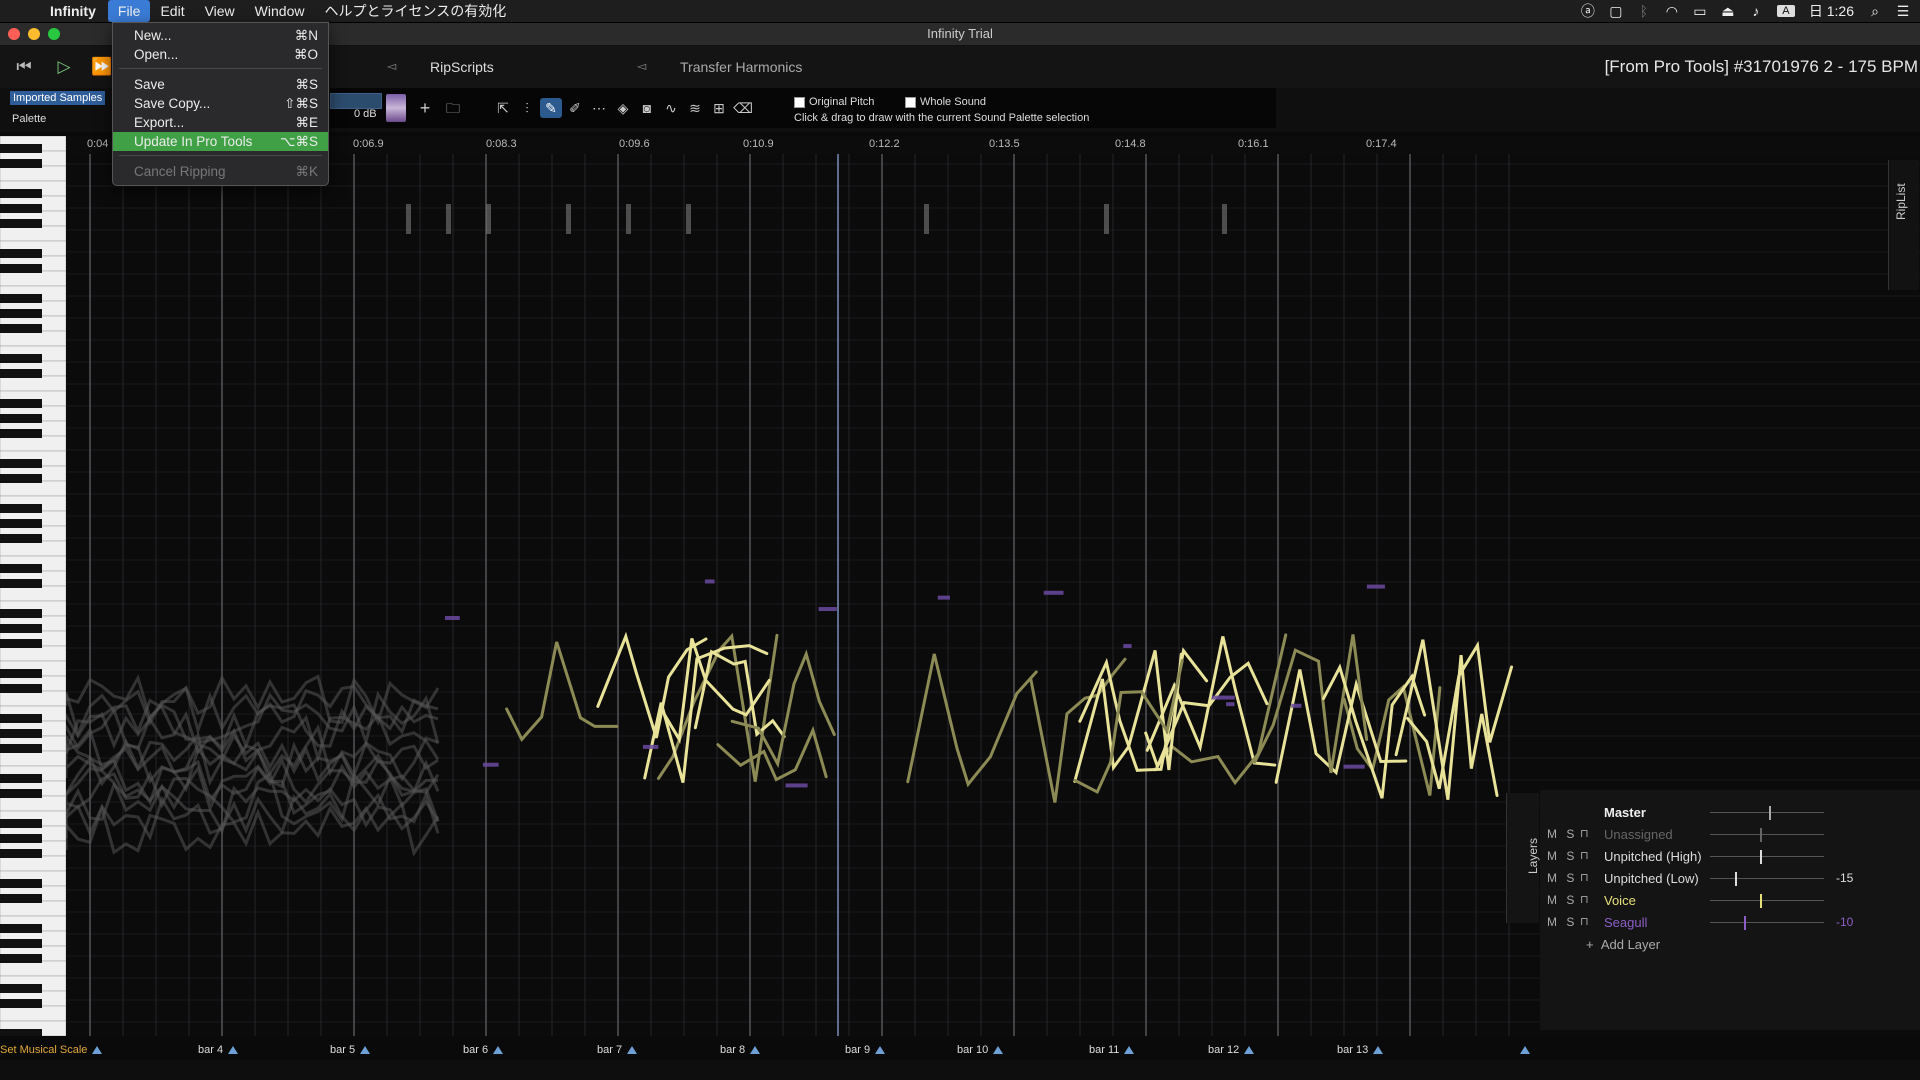 The width and height of the screenshot is (1920, 1080). What do you see at coordinates (1730, 835) in the screenshot?
I see `layer-row: M S ⊓ Unassigned` at bounding box center [1730, 835].